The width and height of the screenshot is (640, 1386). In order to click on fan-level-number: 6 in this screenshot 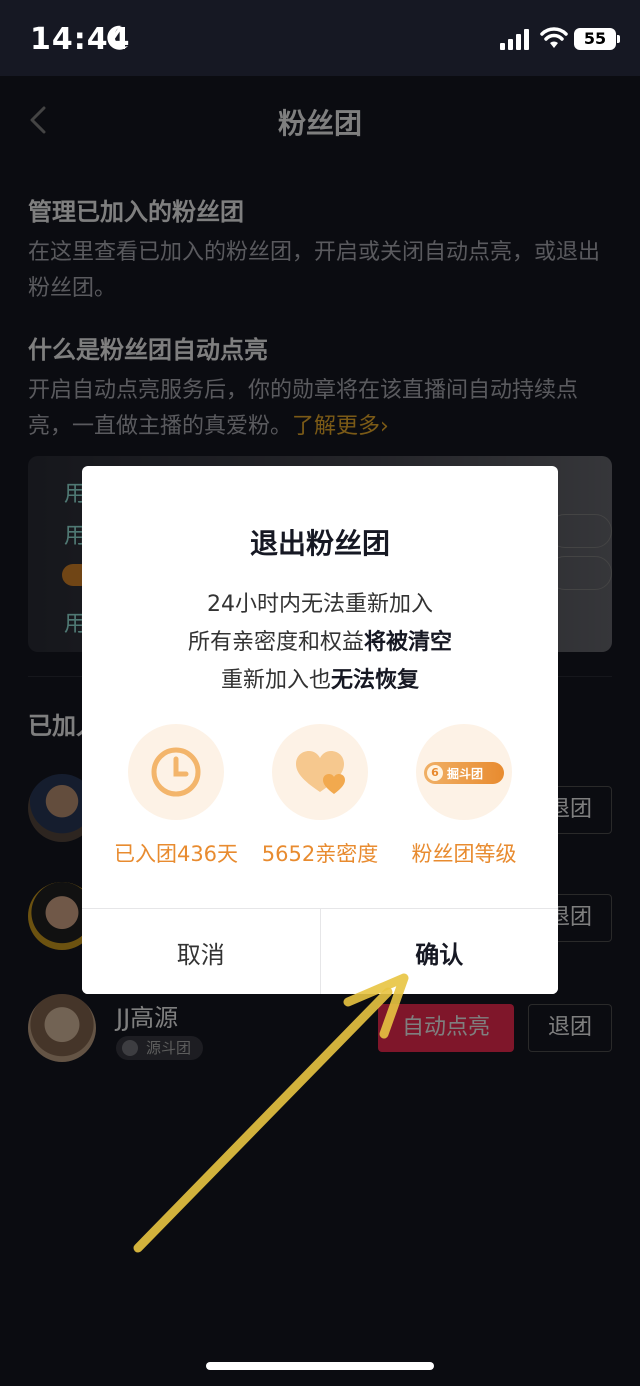, I will do `click(435, 773)`.